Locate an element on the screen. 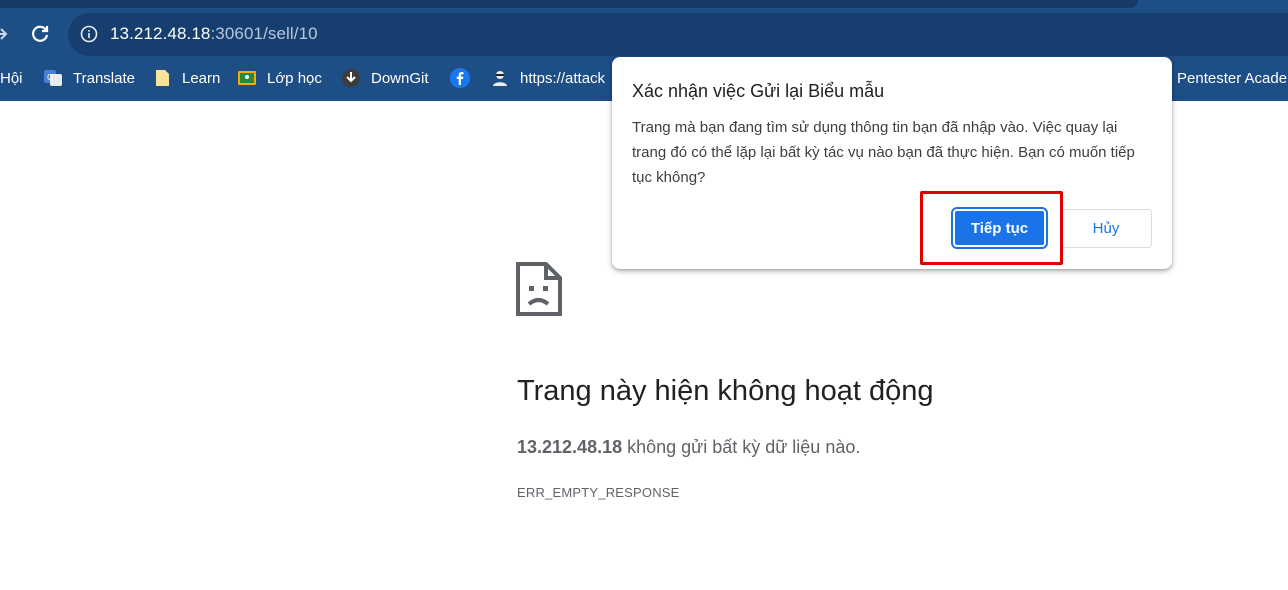 This screenshot has width=1288, height=590. bookmark-label: Lớp học is located at coordinates (294, 78).